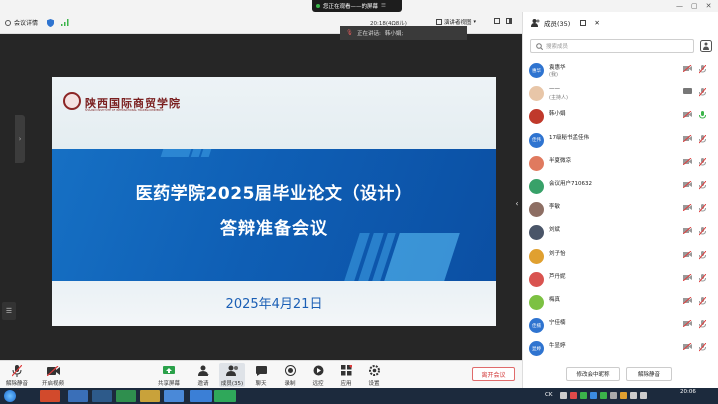 Image resolution: width=718 pixels, height=404 pixels. What do you see at coordinates (475, 22) in the screenshot?
I see `chevron-down-icon: ▾` at bounding box center [475, 22].